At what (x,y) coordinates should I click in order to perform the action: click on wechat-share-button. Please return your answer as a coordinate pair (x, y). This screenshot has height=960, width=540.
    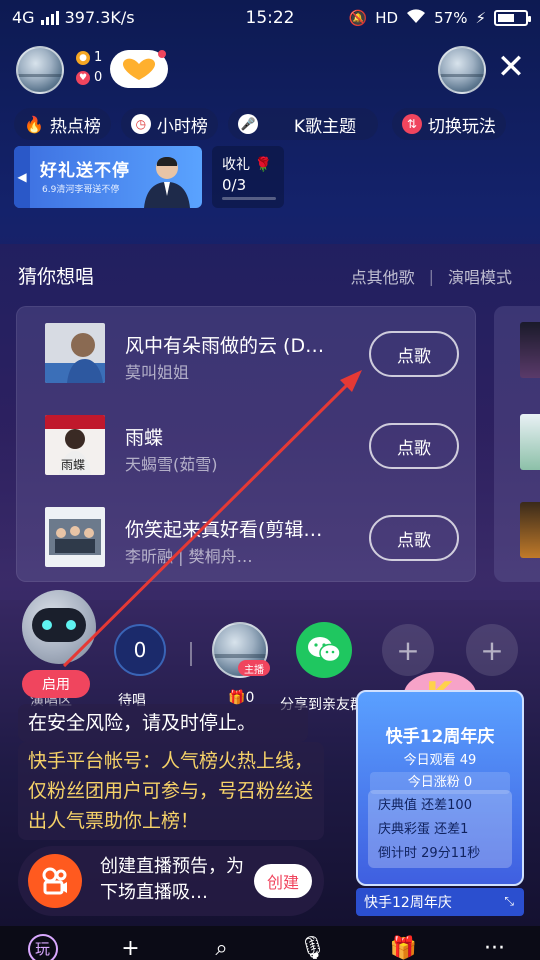
    Looking at the image, I should click on (324, 650).